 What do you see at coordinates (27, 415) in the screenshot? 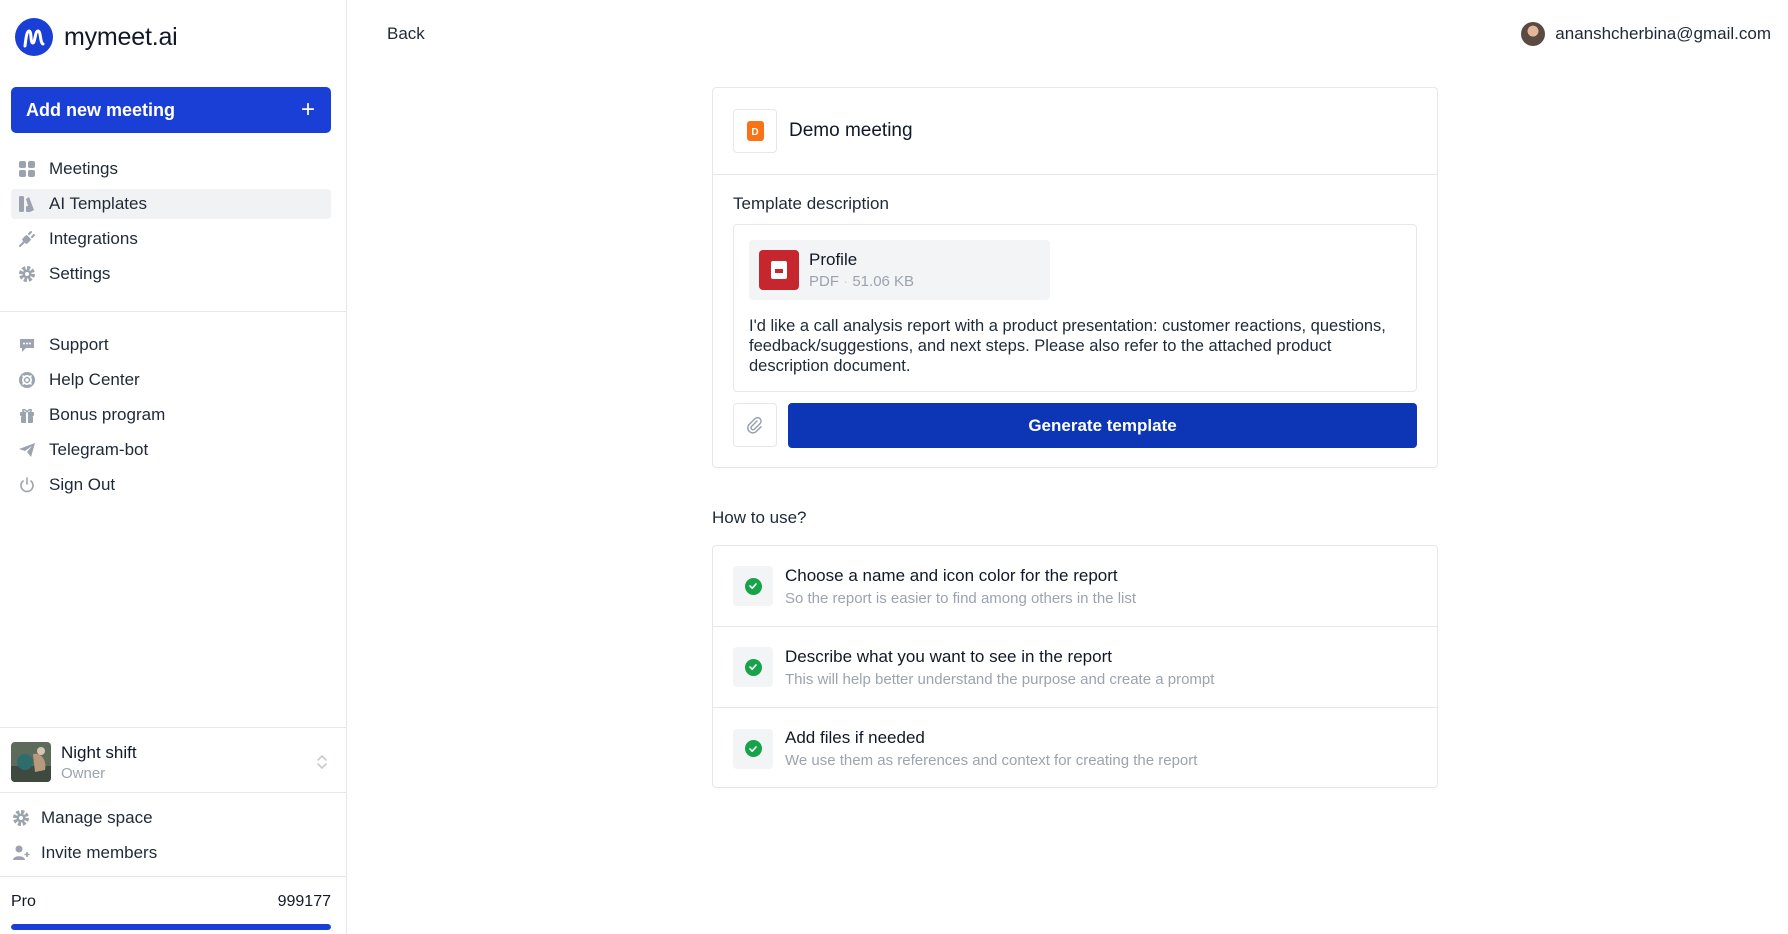
I see `gift-icon` at bounding box center [27, 415].